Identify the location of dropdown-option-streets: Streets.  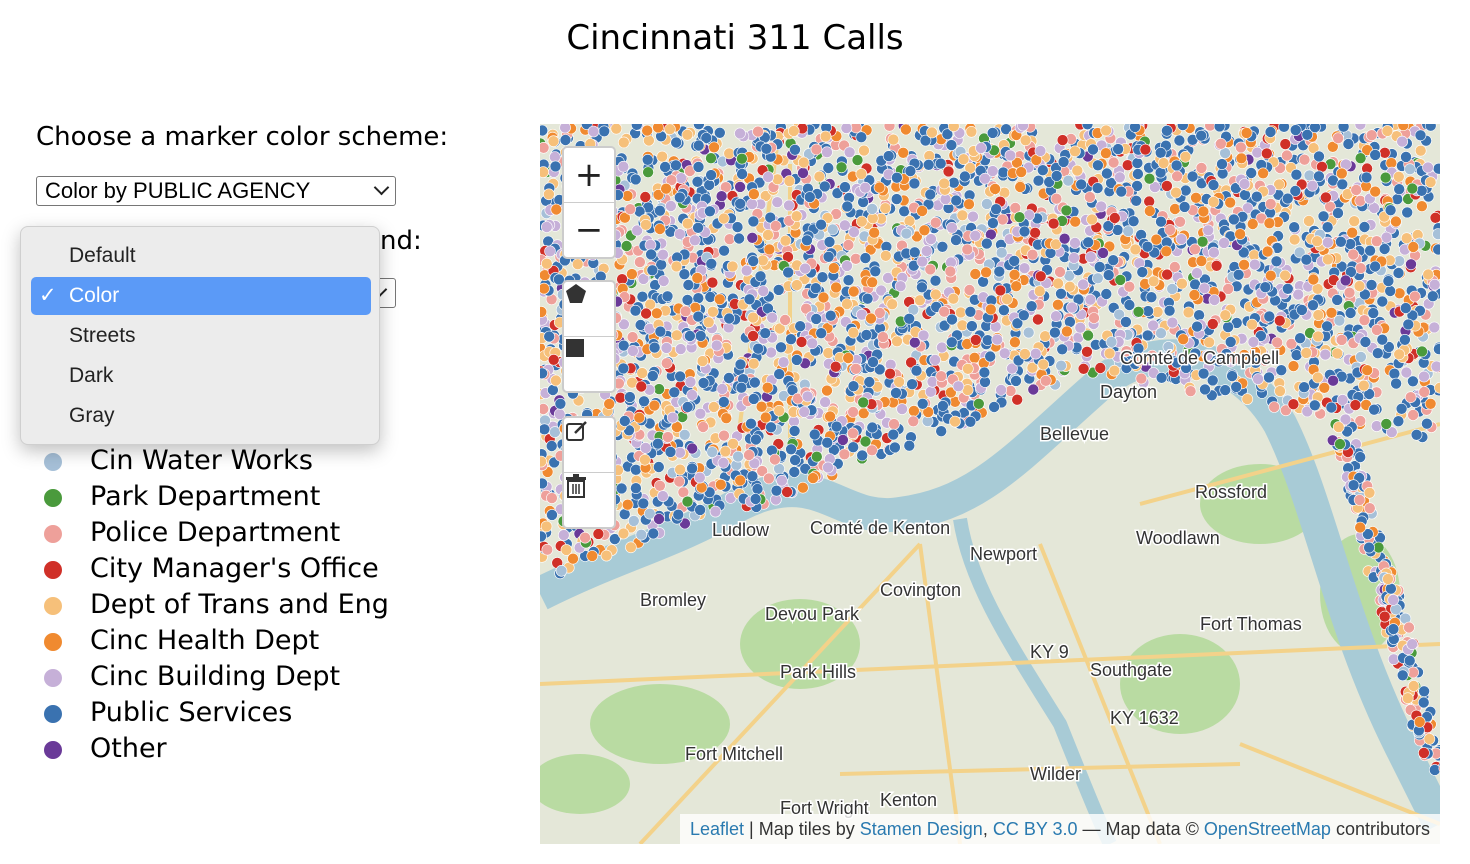
(201, 336).